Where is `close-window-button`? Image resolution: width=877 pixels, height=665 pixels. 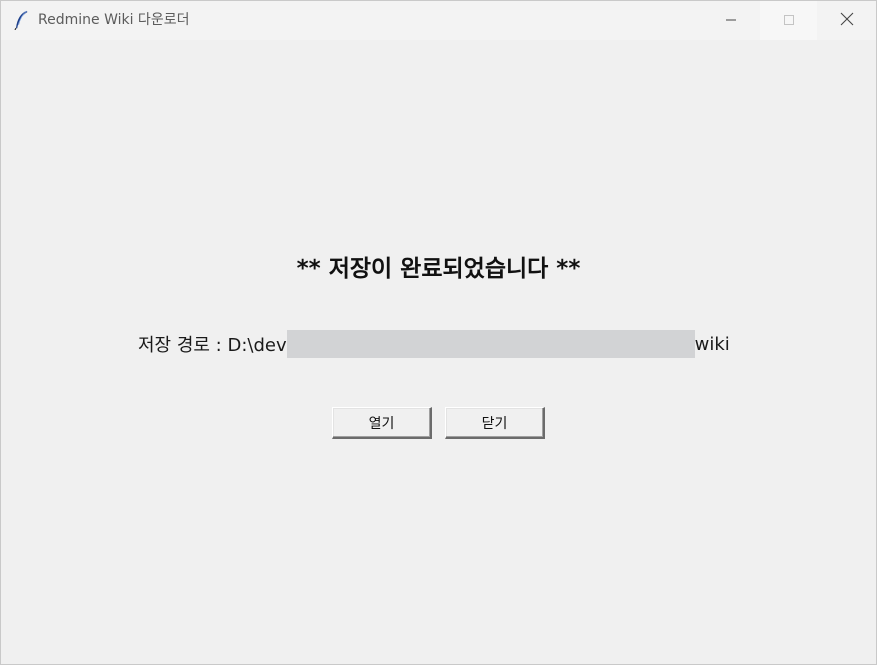
close-window-button is located at coordinates (846, 20).